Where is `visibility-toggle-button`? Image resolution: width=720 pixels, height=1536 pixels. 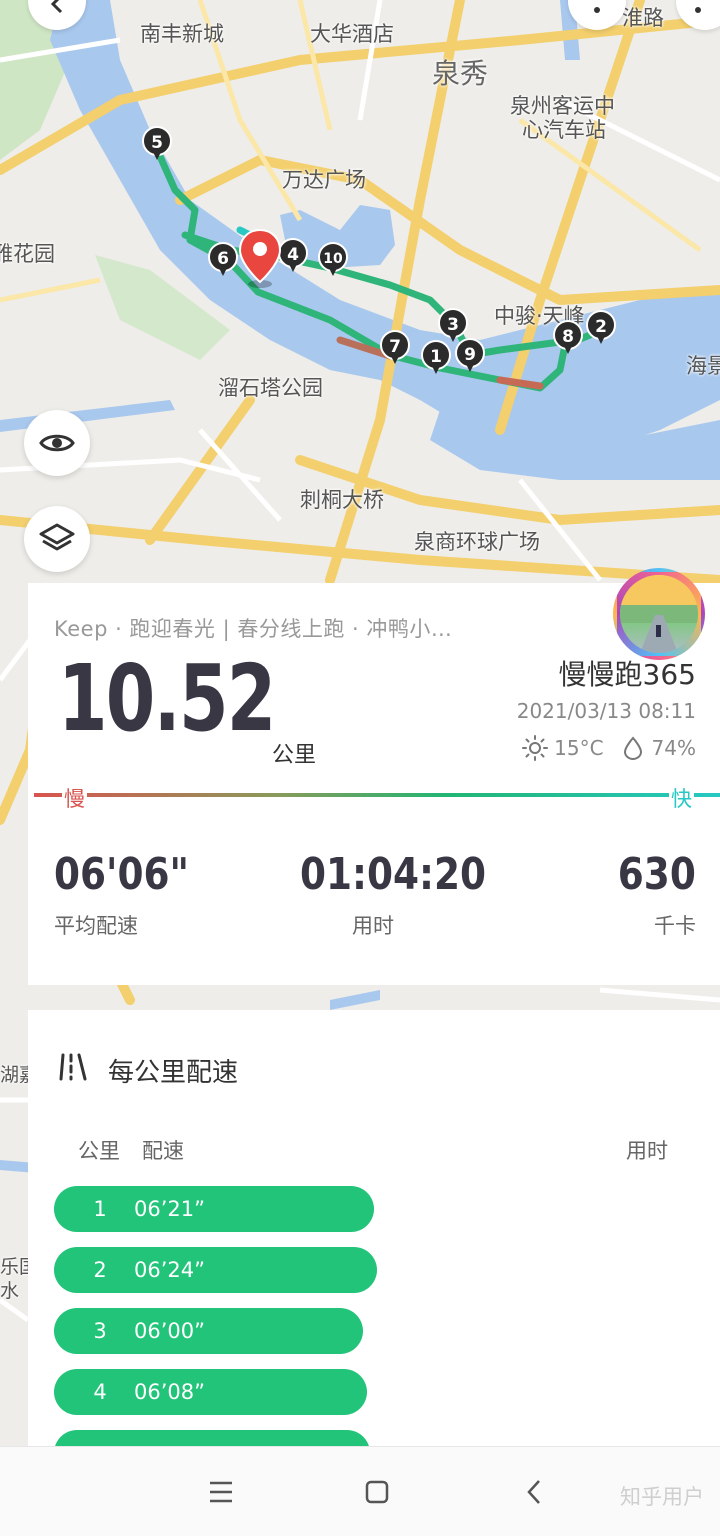
visibility-toggle-button is located at coordinates (57, 443).